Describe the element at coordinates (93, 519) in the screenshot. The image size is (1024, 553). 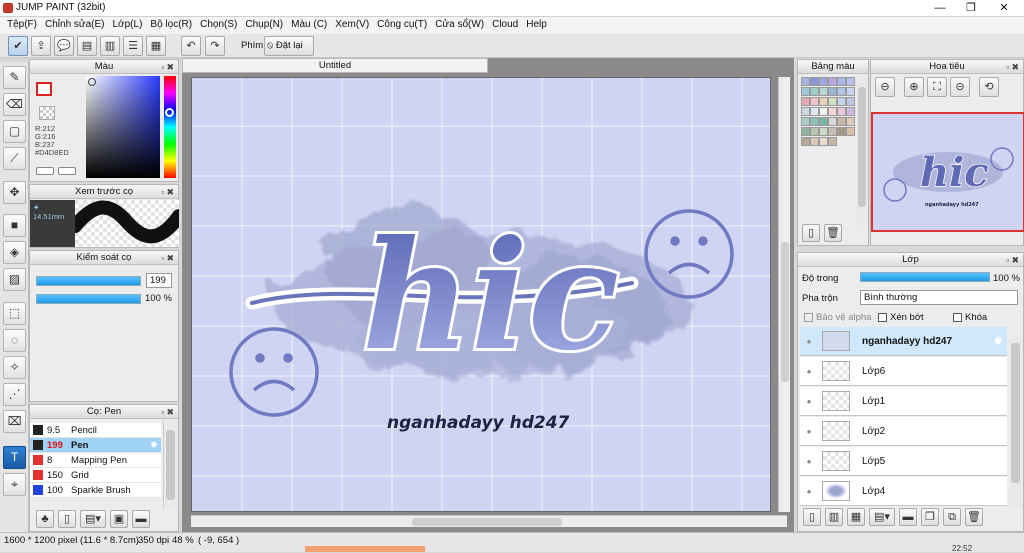
I see `brush-menu-icon: ▤▾` at that location.